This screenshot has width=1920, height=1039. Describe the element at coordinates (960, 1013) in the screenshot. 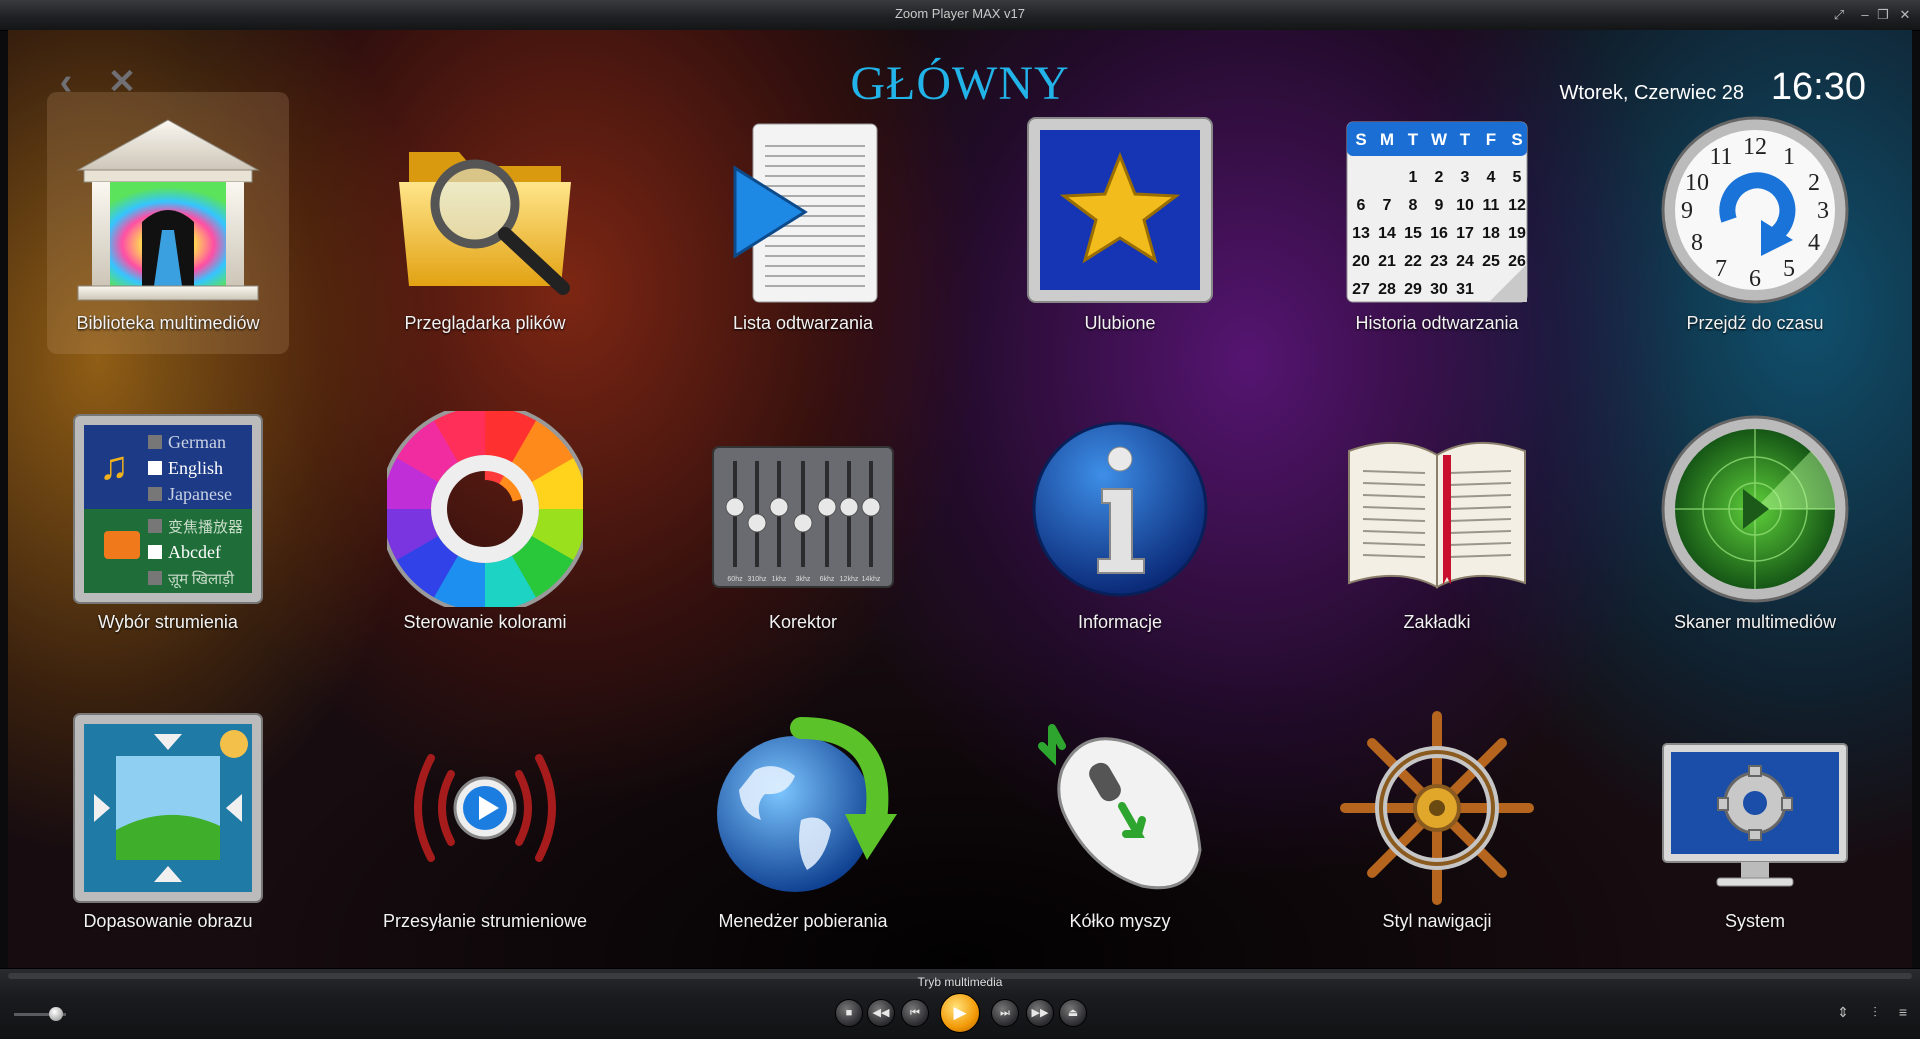

I see `play-button: ▶` at that location.